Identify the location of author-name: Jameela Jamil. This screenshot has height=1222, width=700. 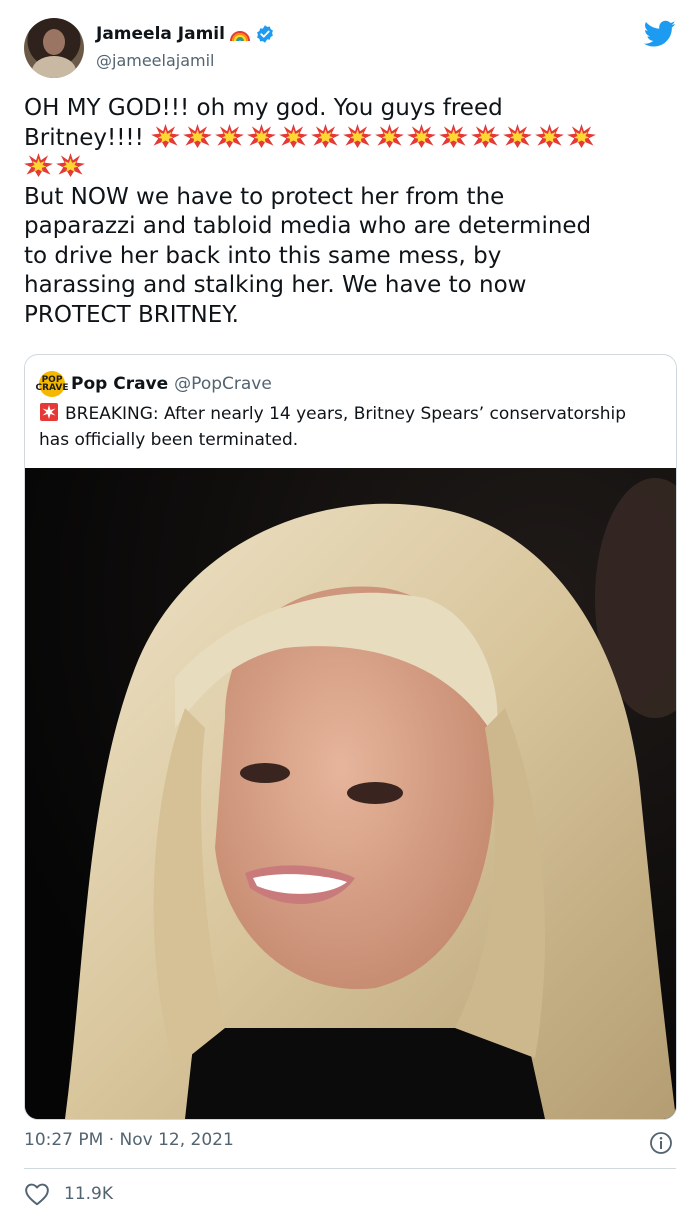
(160, 34).